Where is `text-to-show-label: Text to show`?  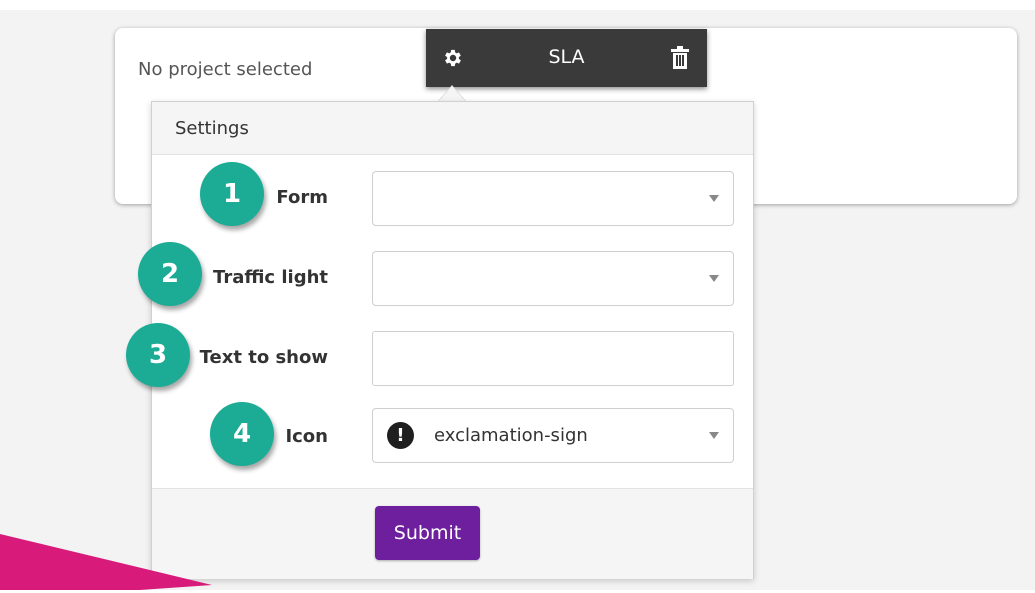 text-to-show-label: Text to show is located at coordinates (263, 357).